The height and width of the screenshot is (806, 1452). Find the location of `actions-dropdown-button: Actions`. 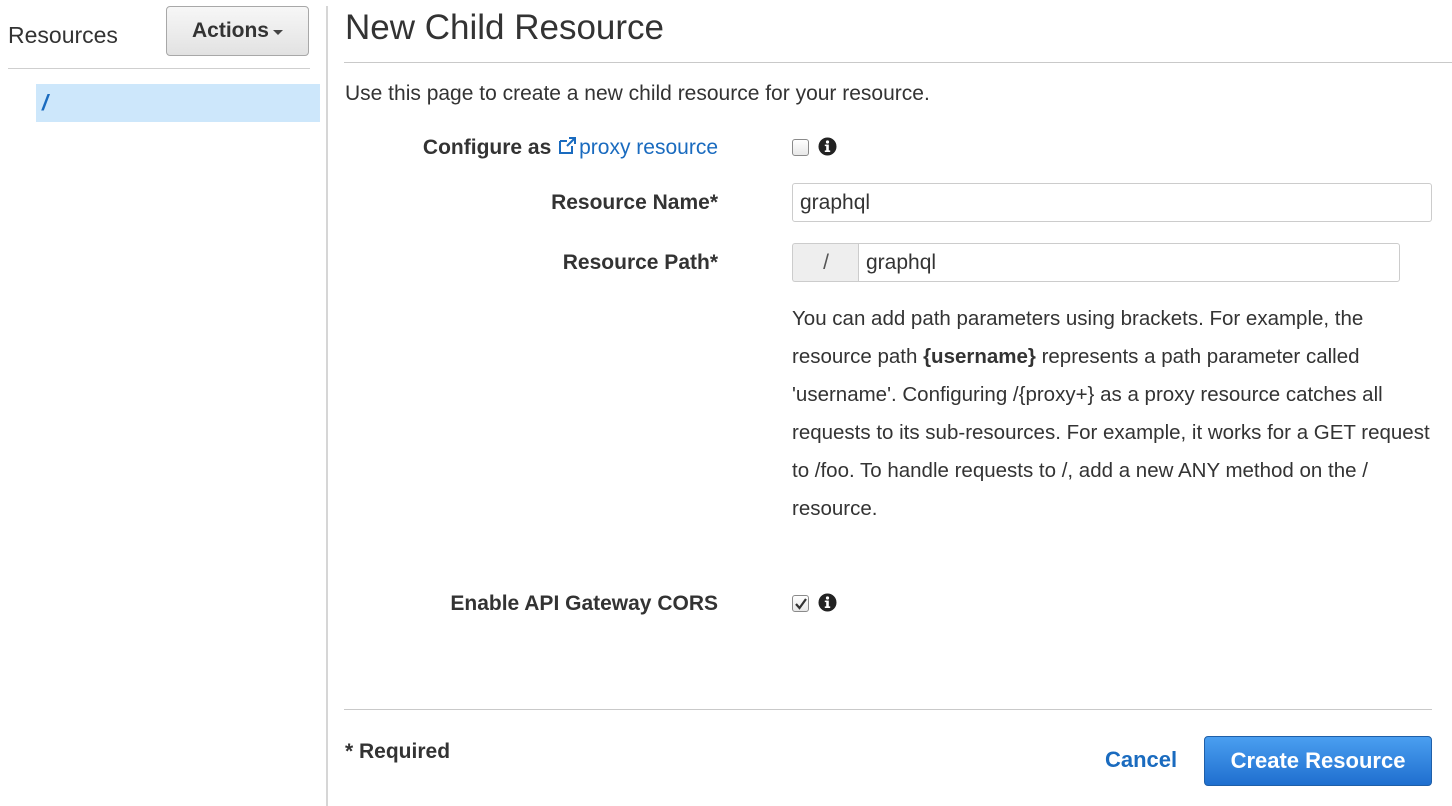

actions-dropdown-button: Actions is located at coordinates (237, 31).